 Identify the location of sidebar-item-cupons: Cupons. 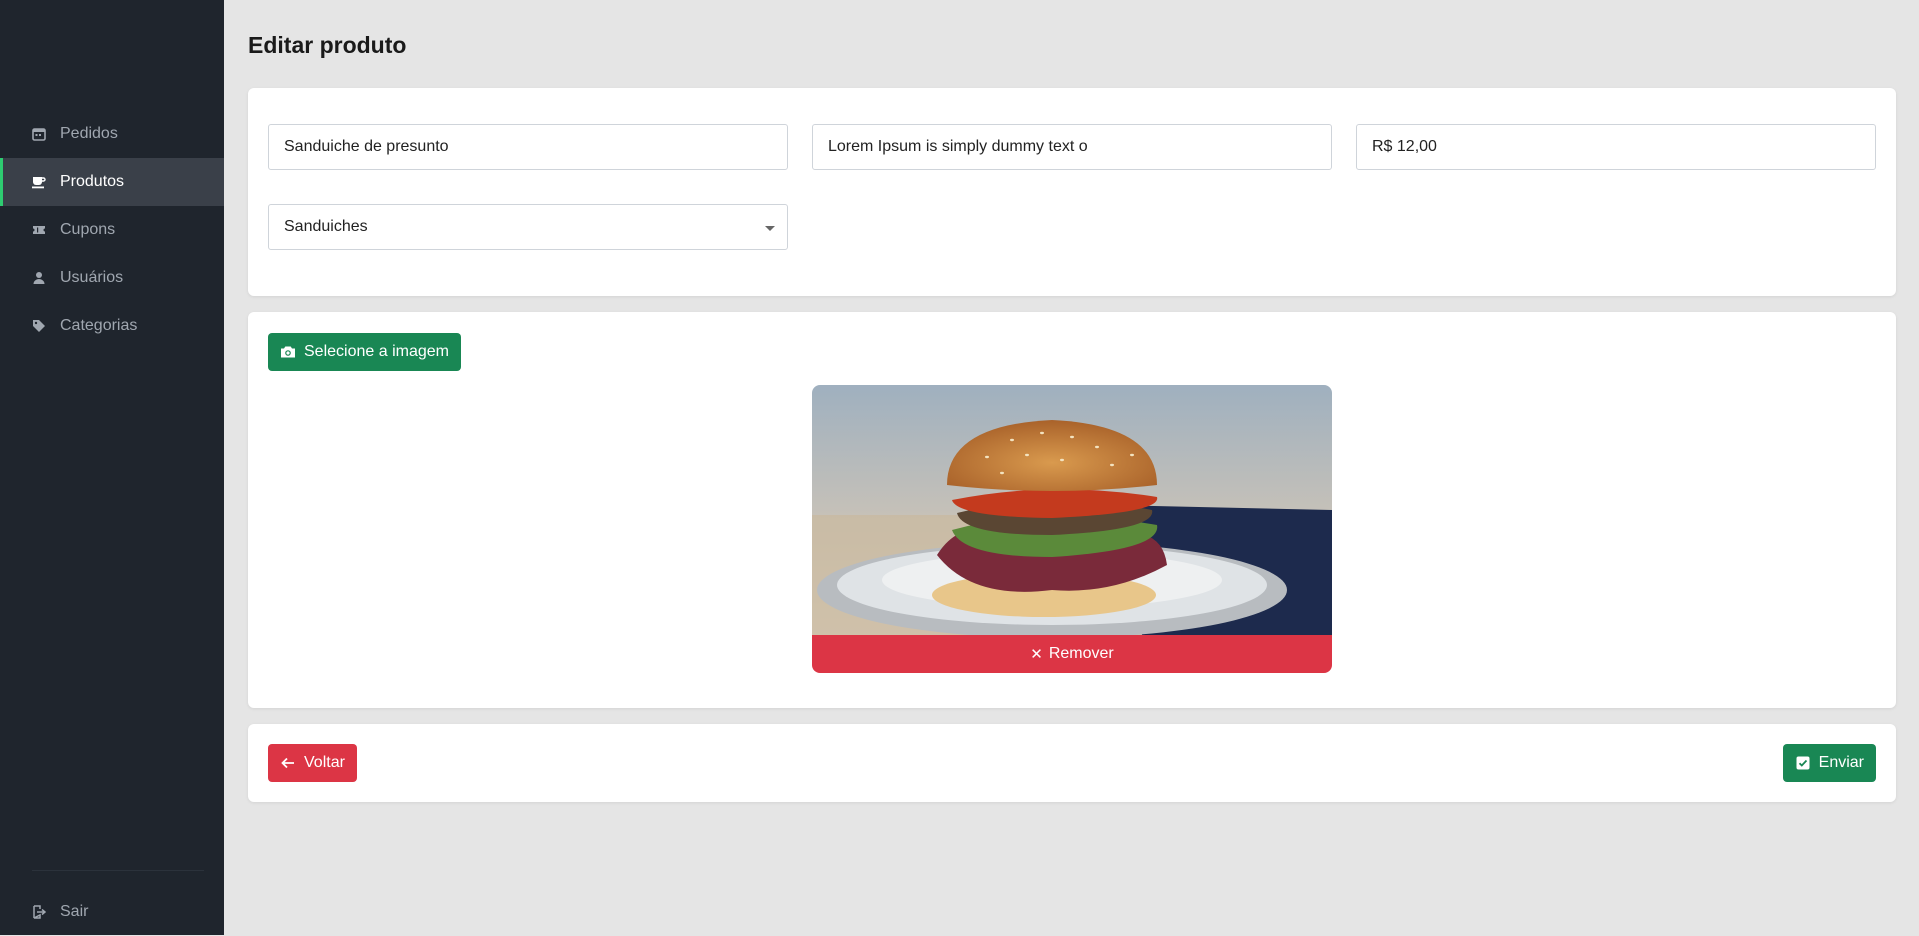
(112, 230).